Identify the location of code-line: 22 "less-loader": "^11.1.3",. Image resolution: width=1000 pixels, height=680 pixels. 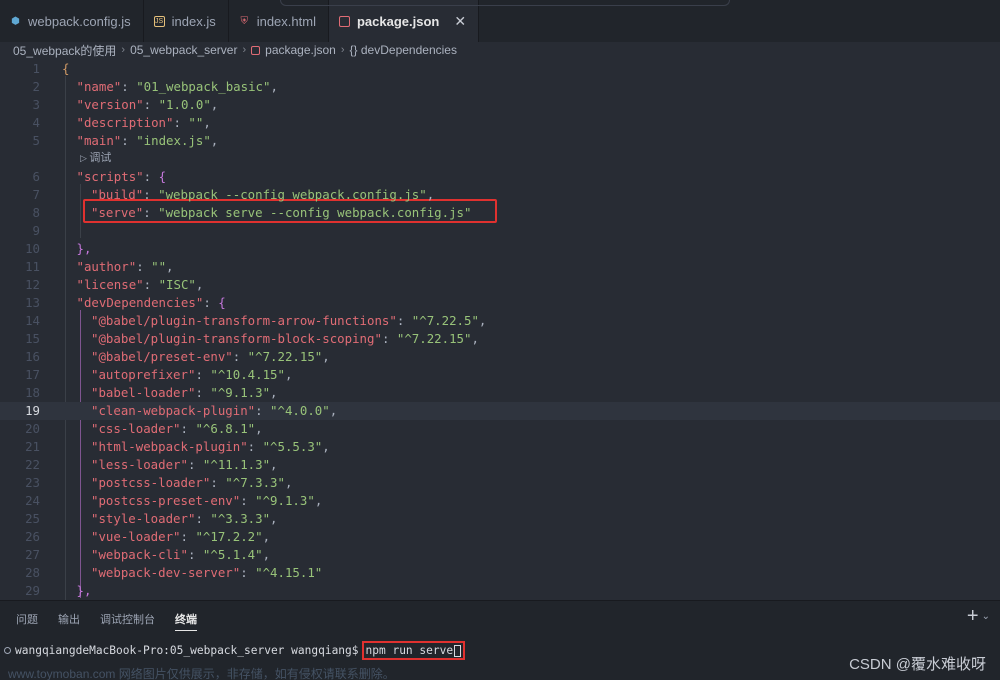
(500, 465).